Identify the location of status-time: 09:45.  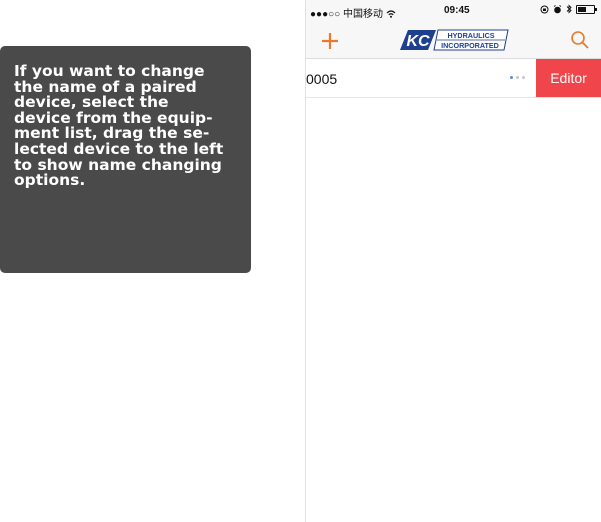
(457, 10).